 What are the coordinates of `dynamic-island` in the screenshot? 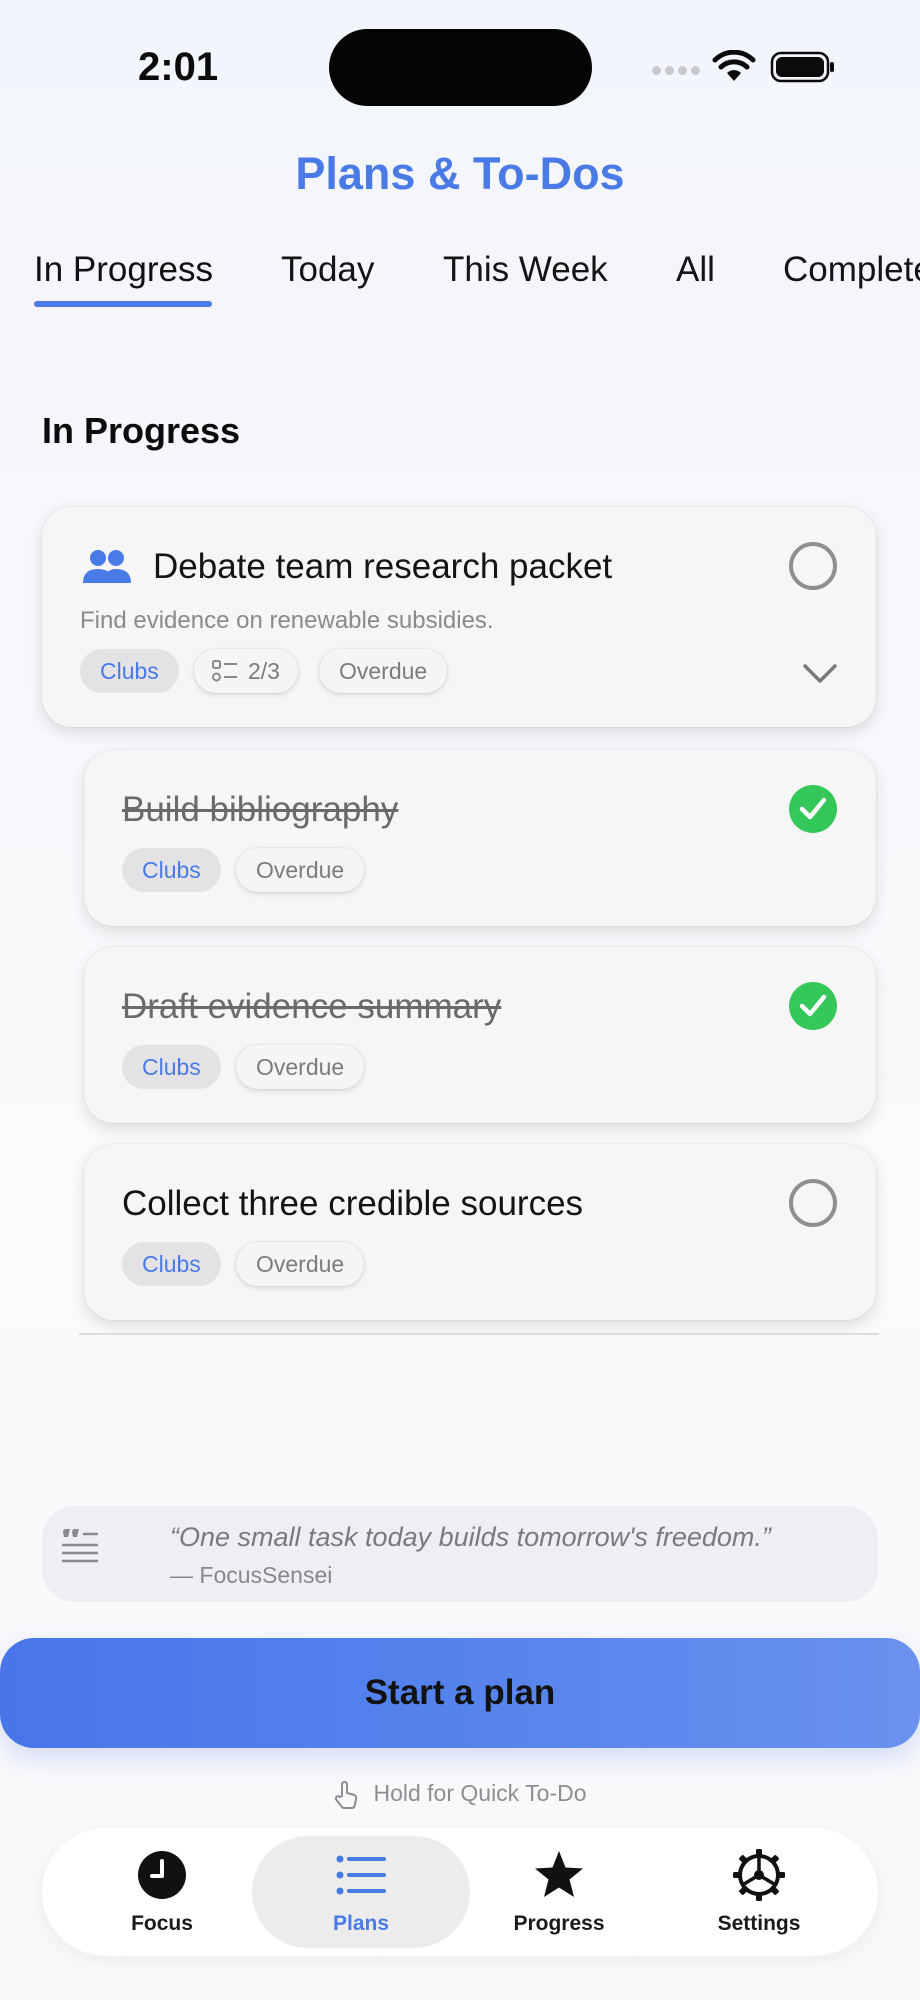 It's located at (460, 67).